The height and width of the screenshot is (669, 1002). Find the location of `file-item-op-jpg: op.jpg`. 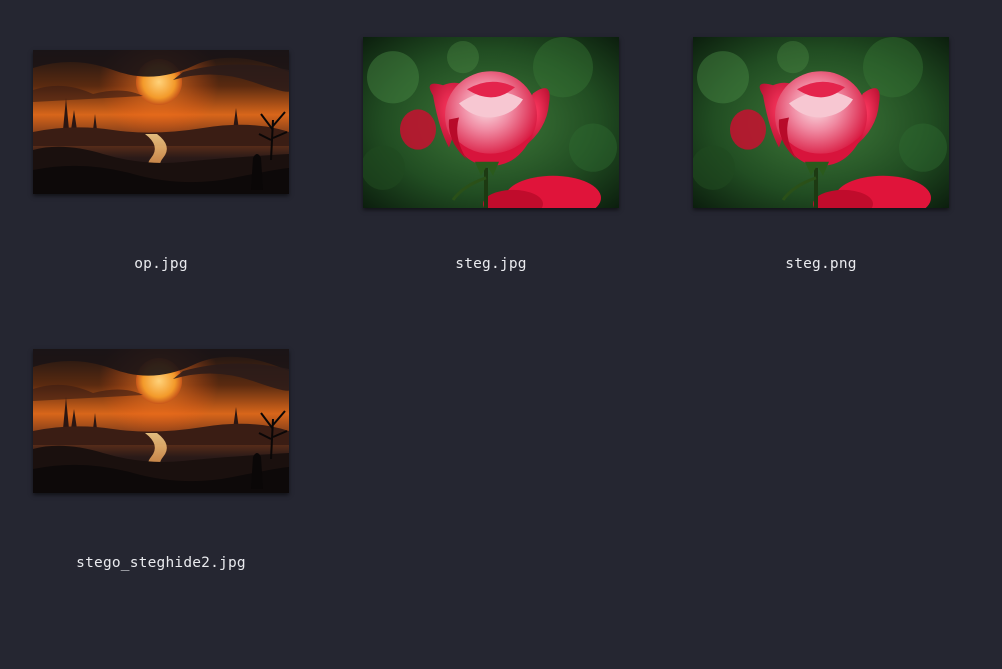

file-item-op-jpg: op.jpg is located at coordinates (150, 145).